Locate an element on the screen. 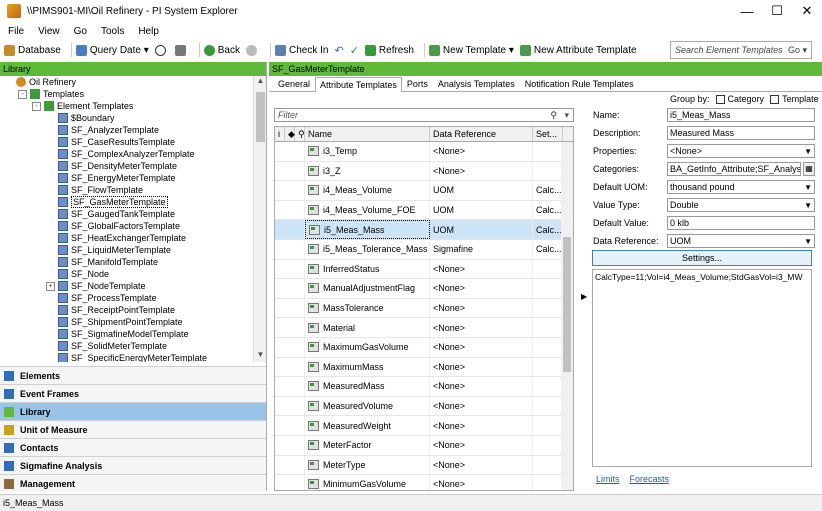 The image size is (822, 511). table-row: i3_Z <None> is located at coordinates (424, 171).